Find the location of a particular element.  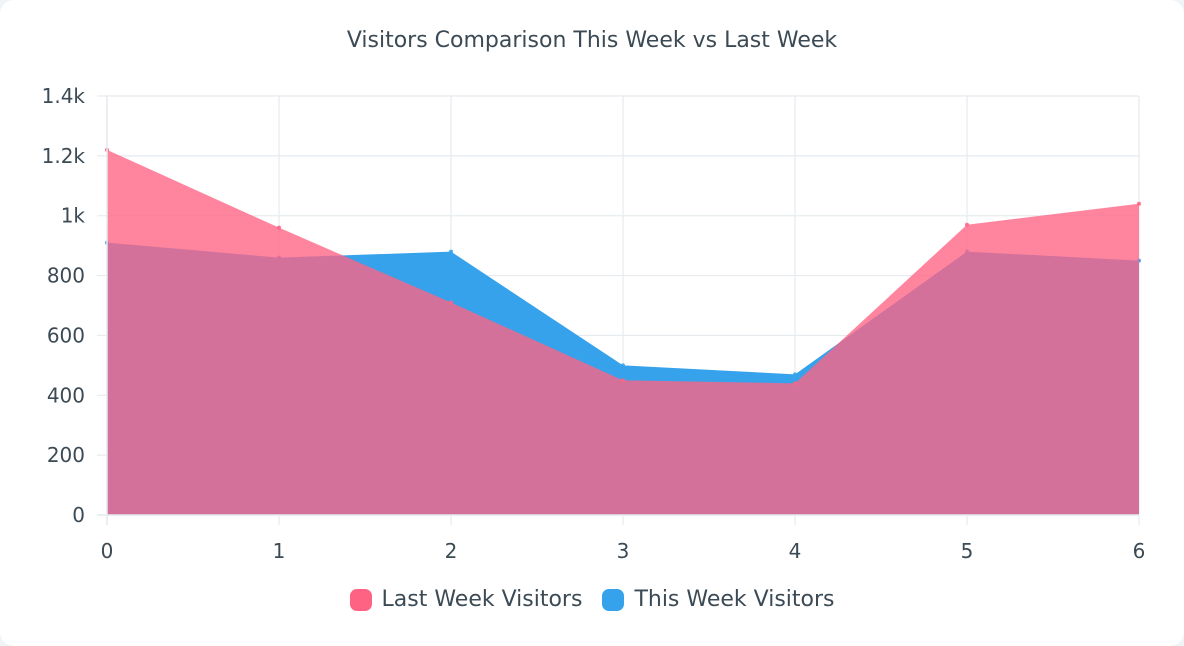

legend-label-this-week: This Week Visitors is located at coordinates (734, 599).